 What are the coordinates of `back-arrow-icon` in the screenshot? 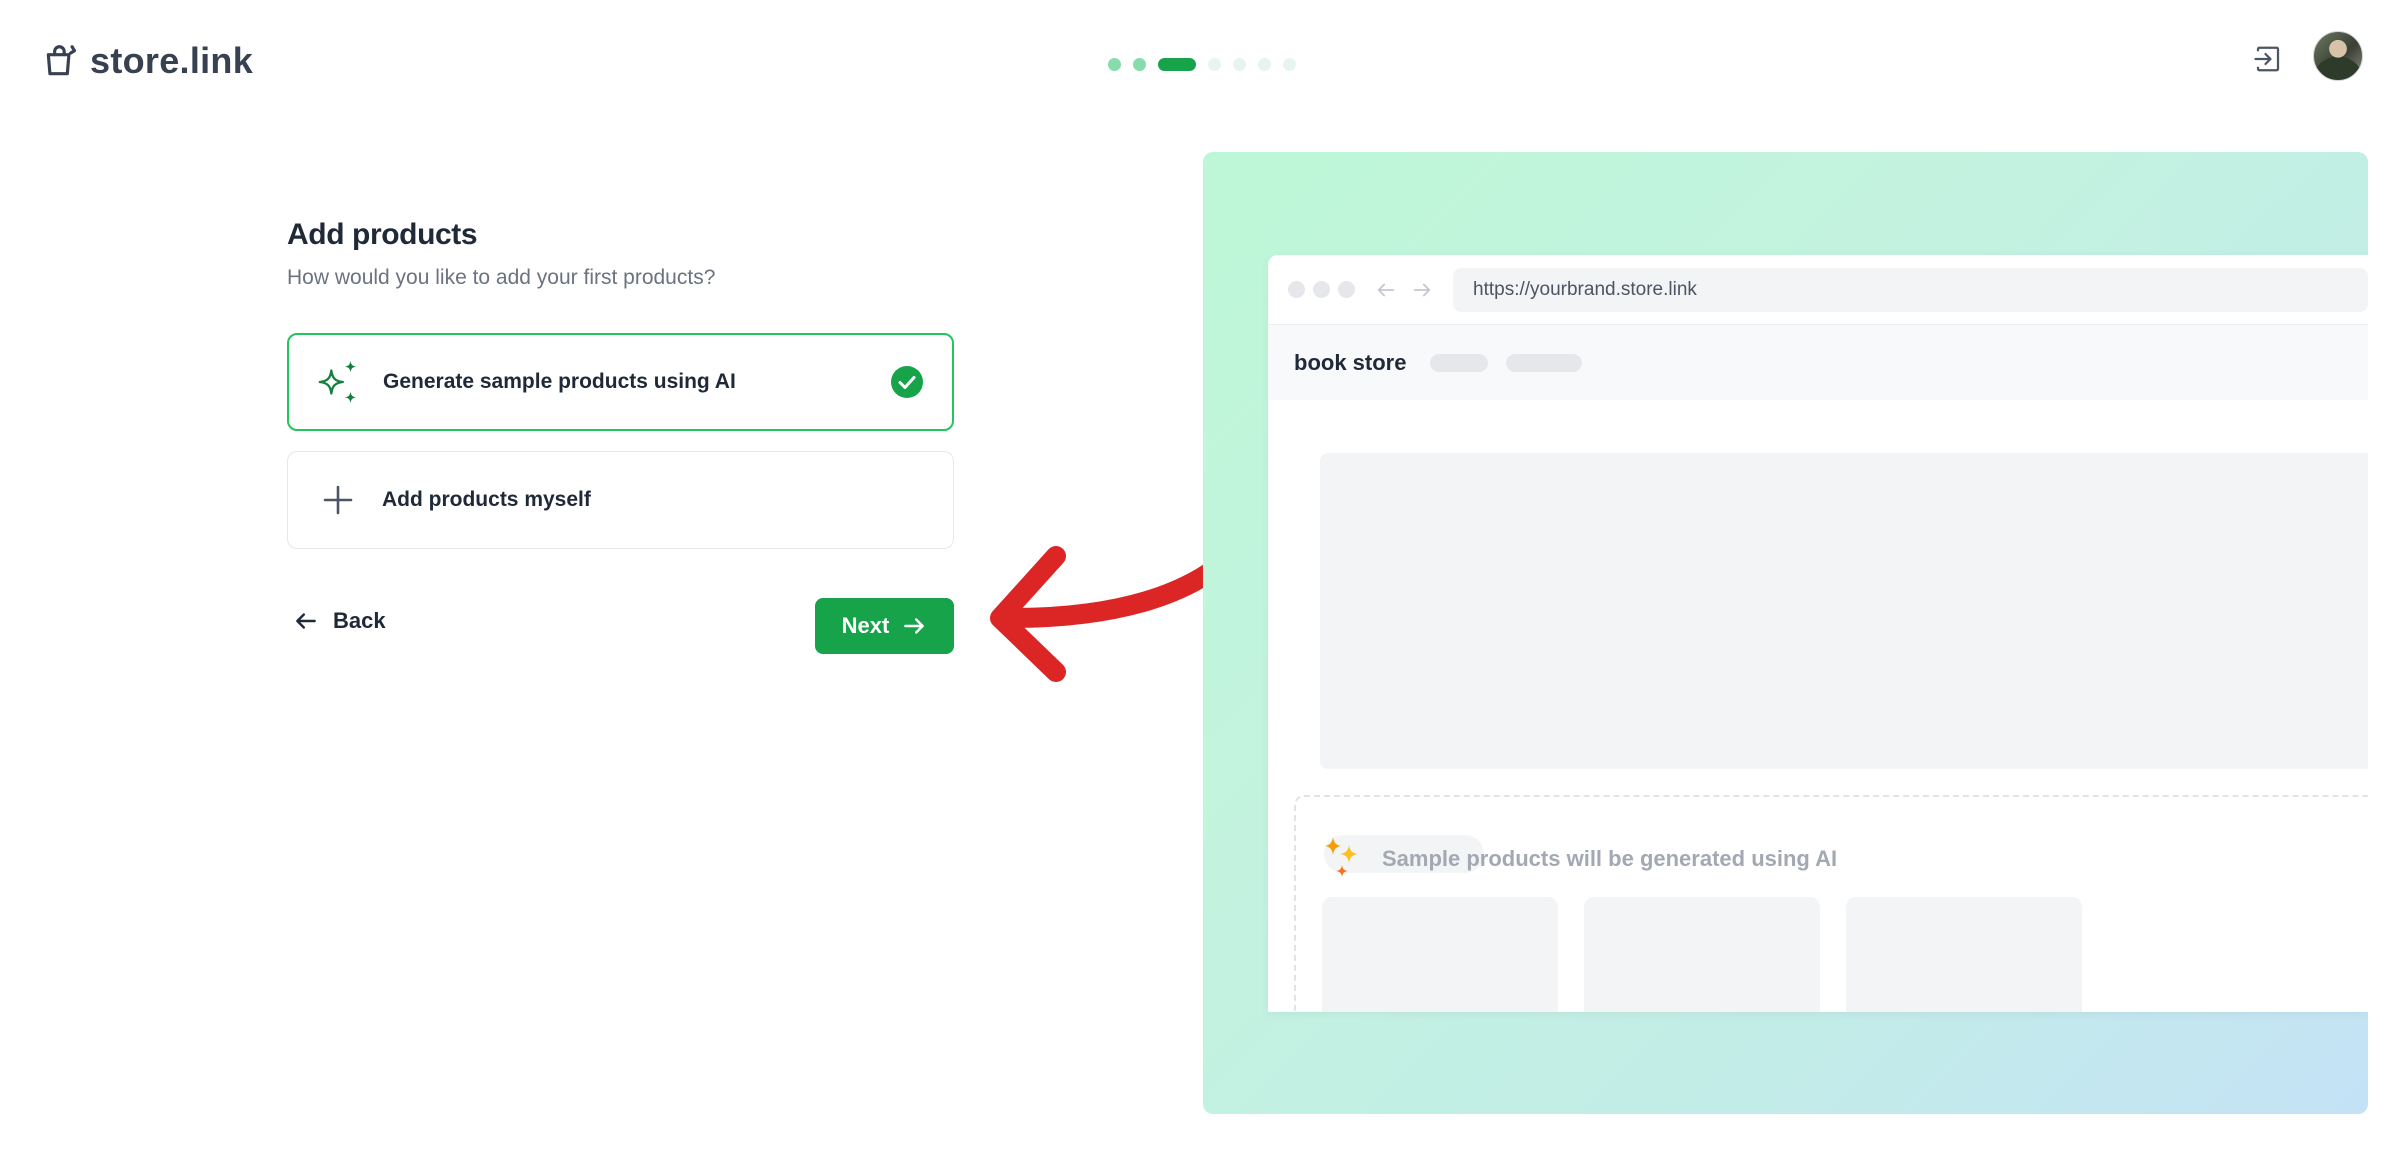 It's located at (1386, 290).